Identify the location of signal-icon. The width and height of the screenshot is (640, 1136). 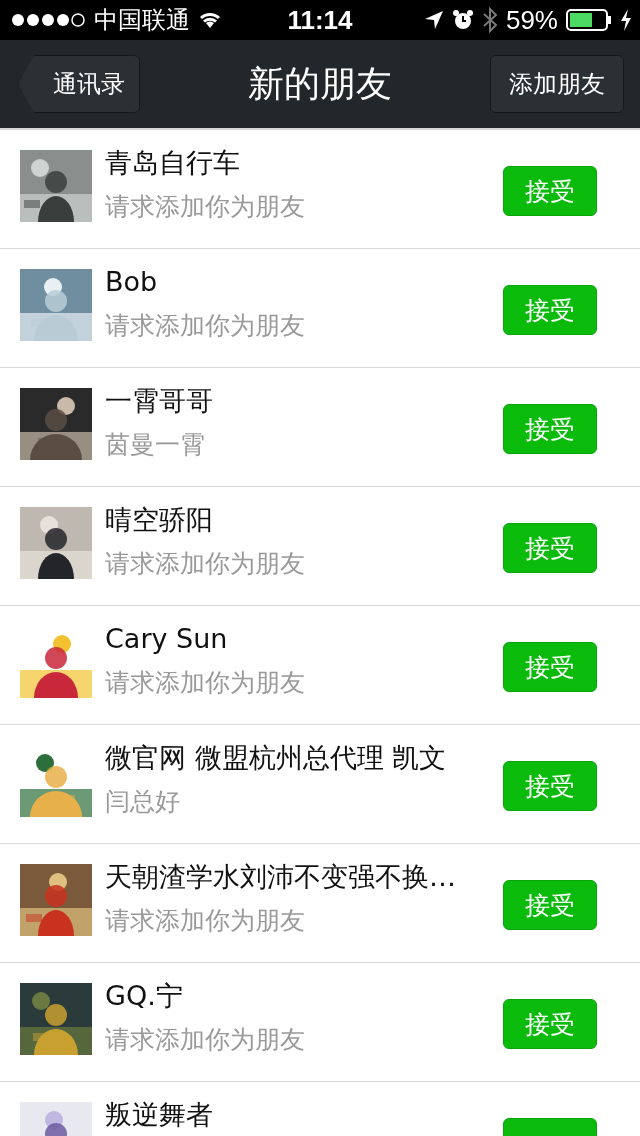
(48, 20).